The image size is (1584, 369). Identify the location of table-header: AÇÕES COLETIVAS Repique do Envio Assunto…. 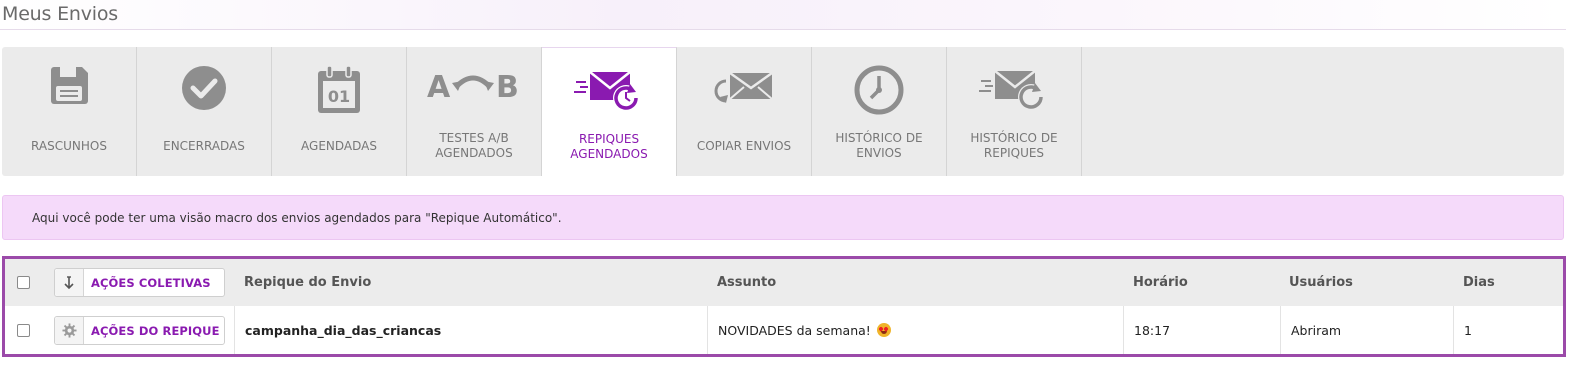
(784, 282).